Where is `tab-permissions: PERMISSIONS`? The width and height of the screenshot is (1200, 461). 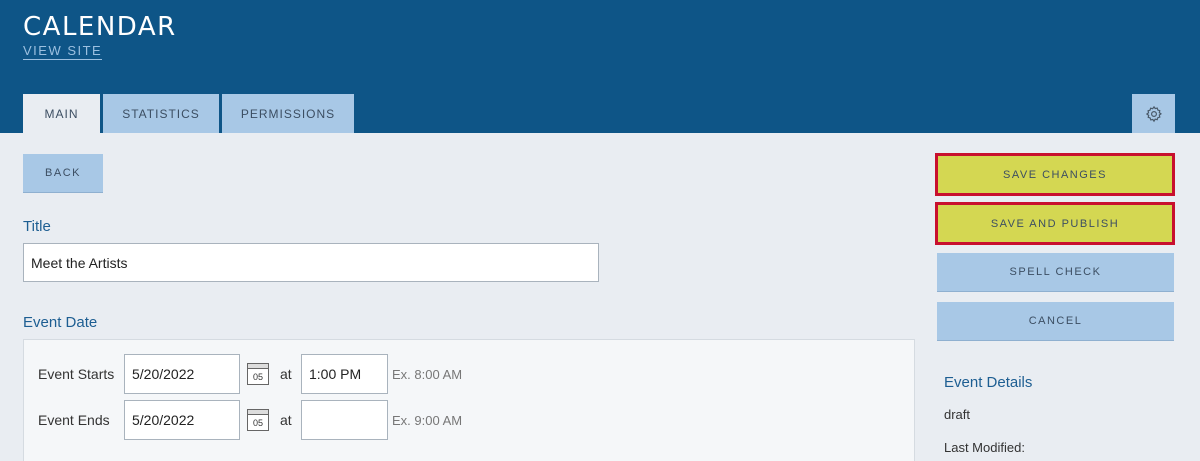
tab-permissions: PERMISSIONS is located at coordinates (288, 113).